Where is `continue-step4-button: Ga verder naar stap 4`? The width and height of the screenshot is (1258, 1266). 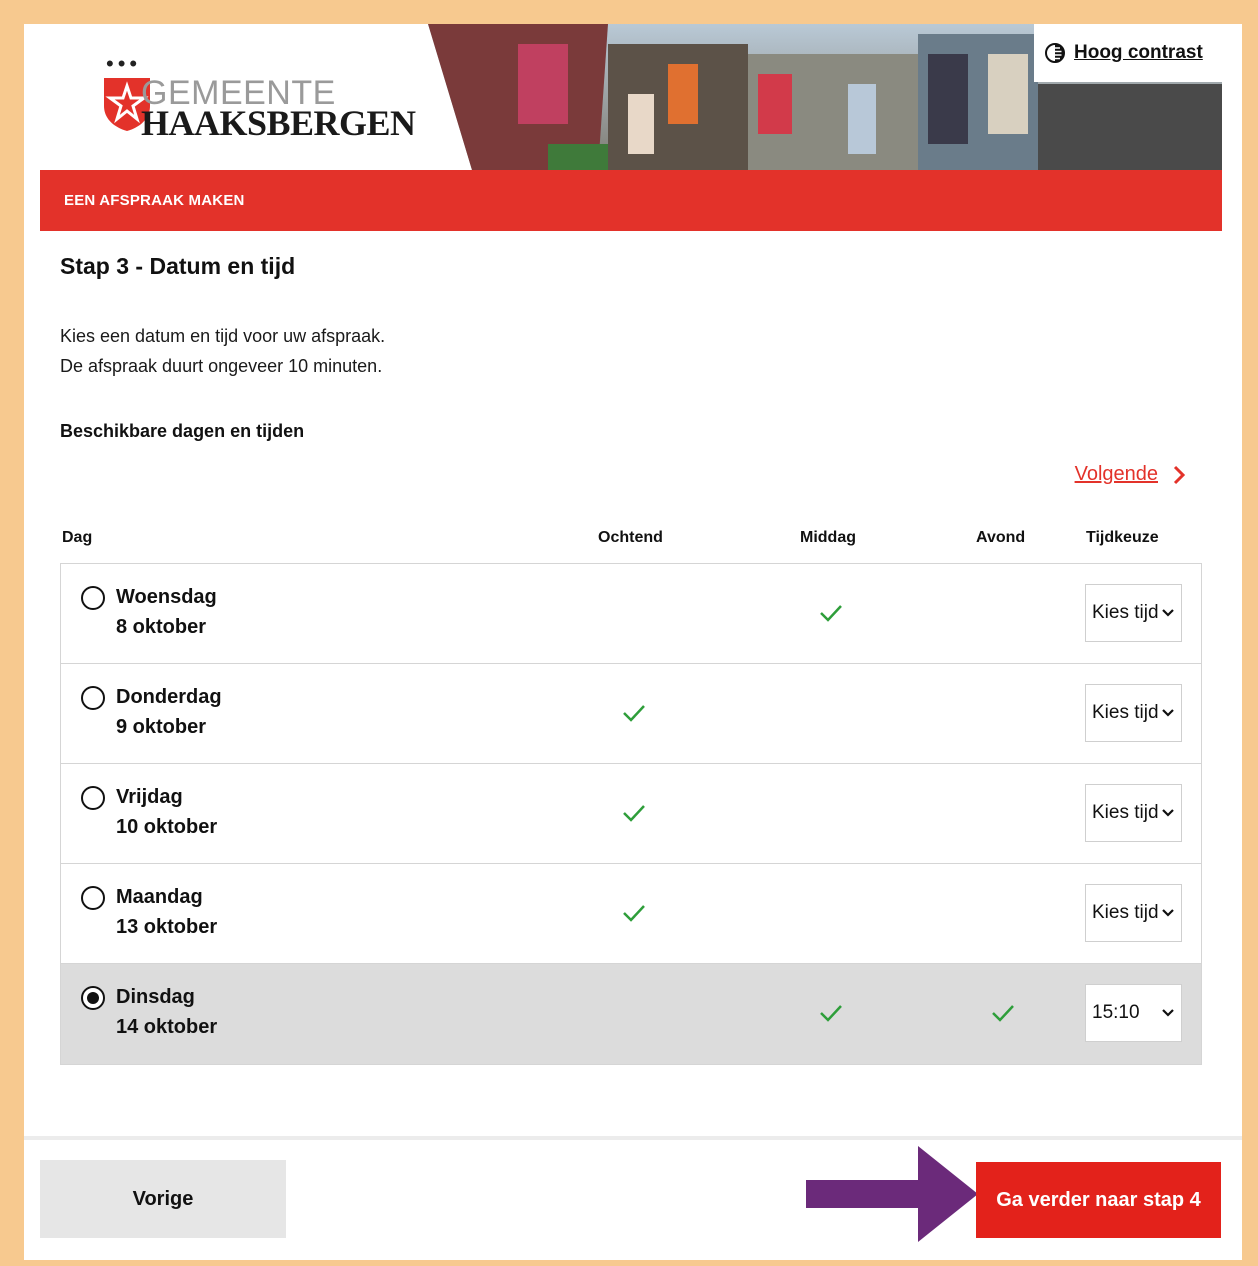
continue-step4-button: Ga verder naar stap 4 is located at coordinates (1098, 1200).